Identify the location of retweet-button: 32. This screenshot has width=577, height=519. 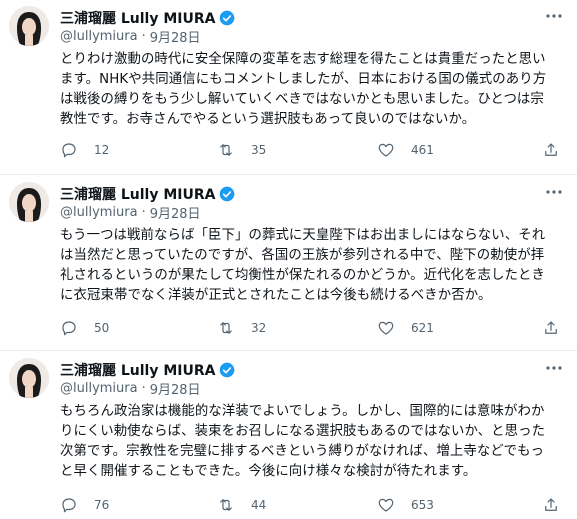
(241, 328).